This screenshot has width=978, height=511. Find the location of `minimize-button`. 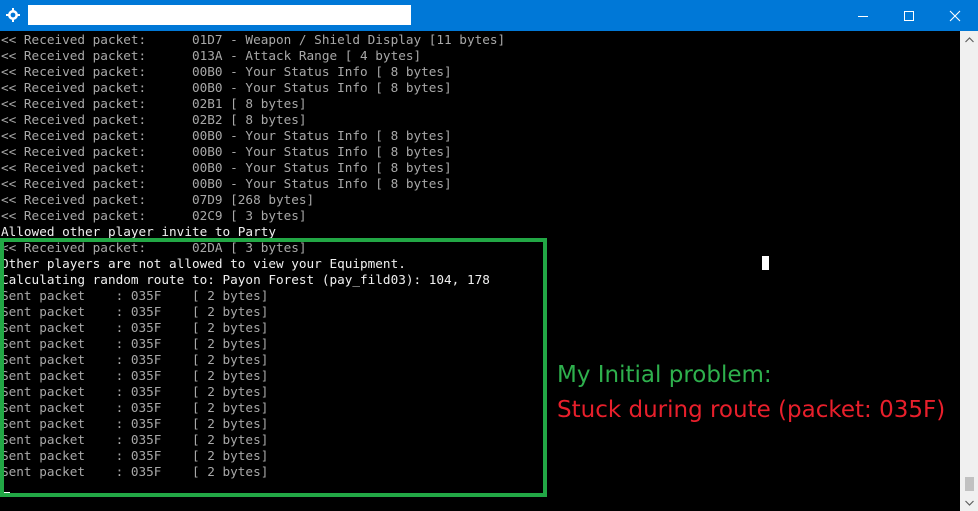

minimize-button is located at coordinates (863, 15).